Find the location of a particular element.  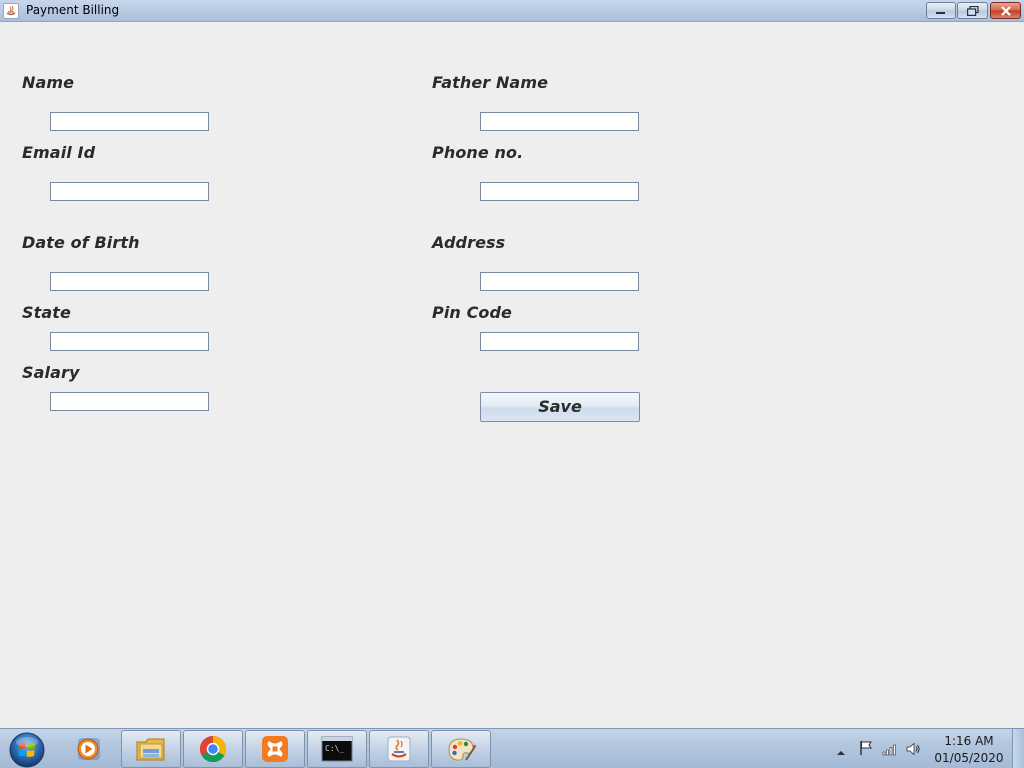

network-signal-icon is located at coordinates (890, 750).